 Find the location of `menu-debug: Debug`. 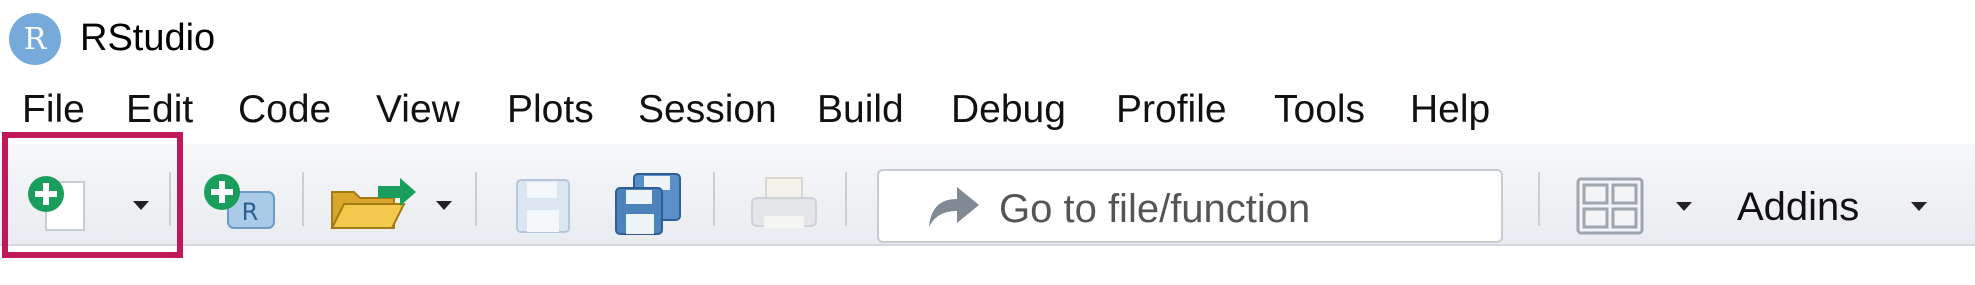

menu-debug: Debug is located at coordinates (1008, 110).